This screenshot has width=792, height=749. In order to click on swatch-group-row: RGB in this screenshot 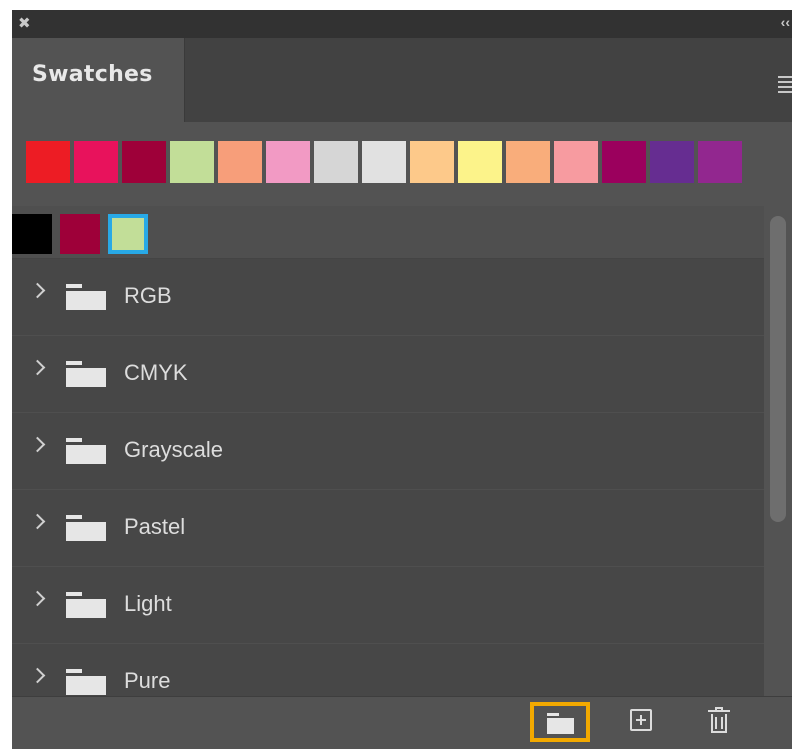, I will do `click(388, 297)`.